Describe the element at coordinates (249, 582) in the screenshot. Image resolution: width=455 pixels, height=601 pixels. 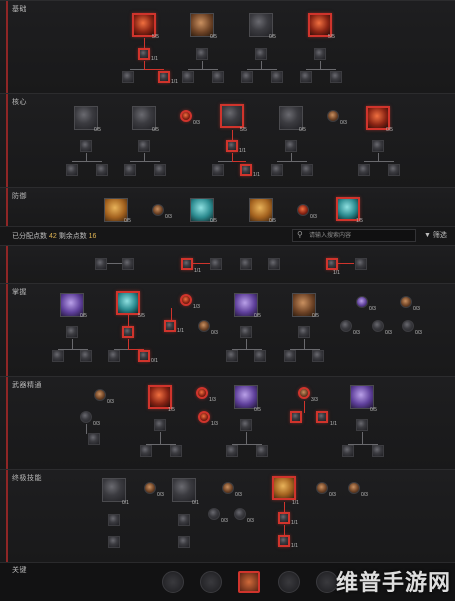
I see `key-passive-slot-selected` at that location.